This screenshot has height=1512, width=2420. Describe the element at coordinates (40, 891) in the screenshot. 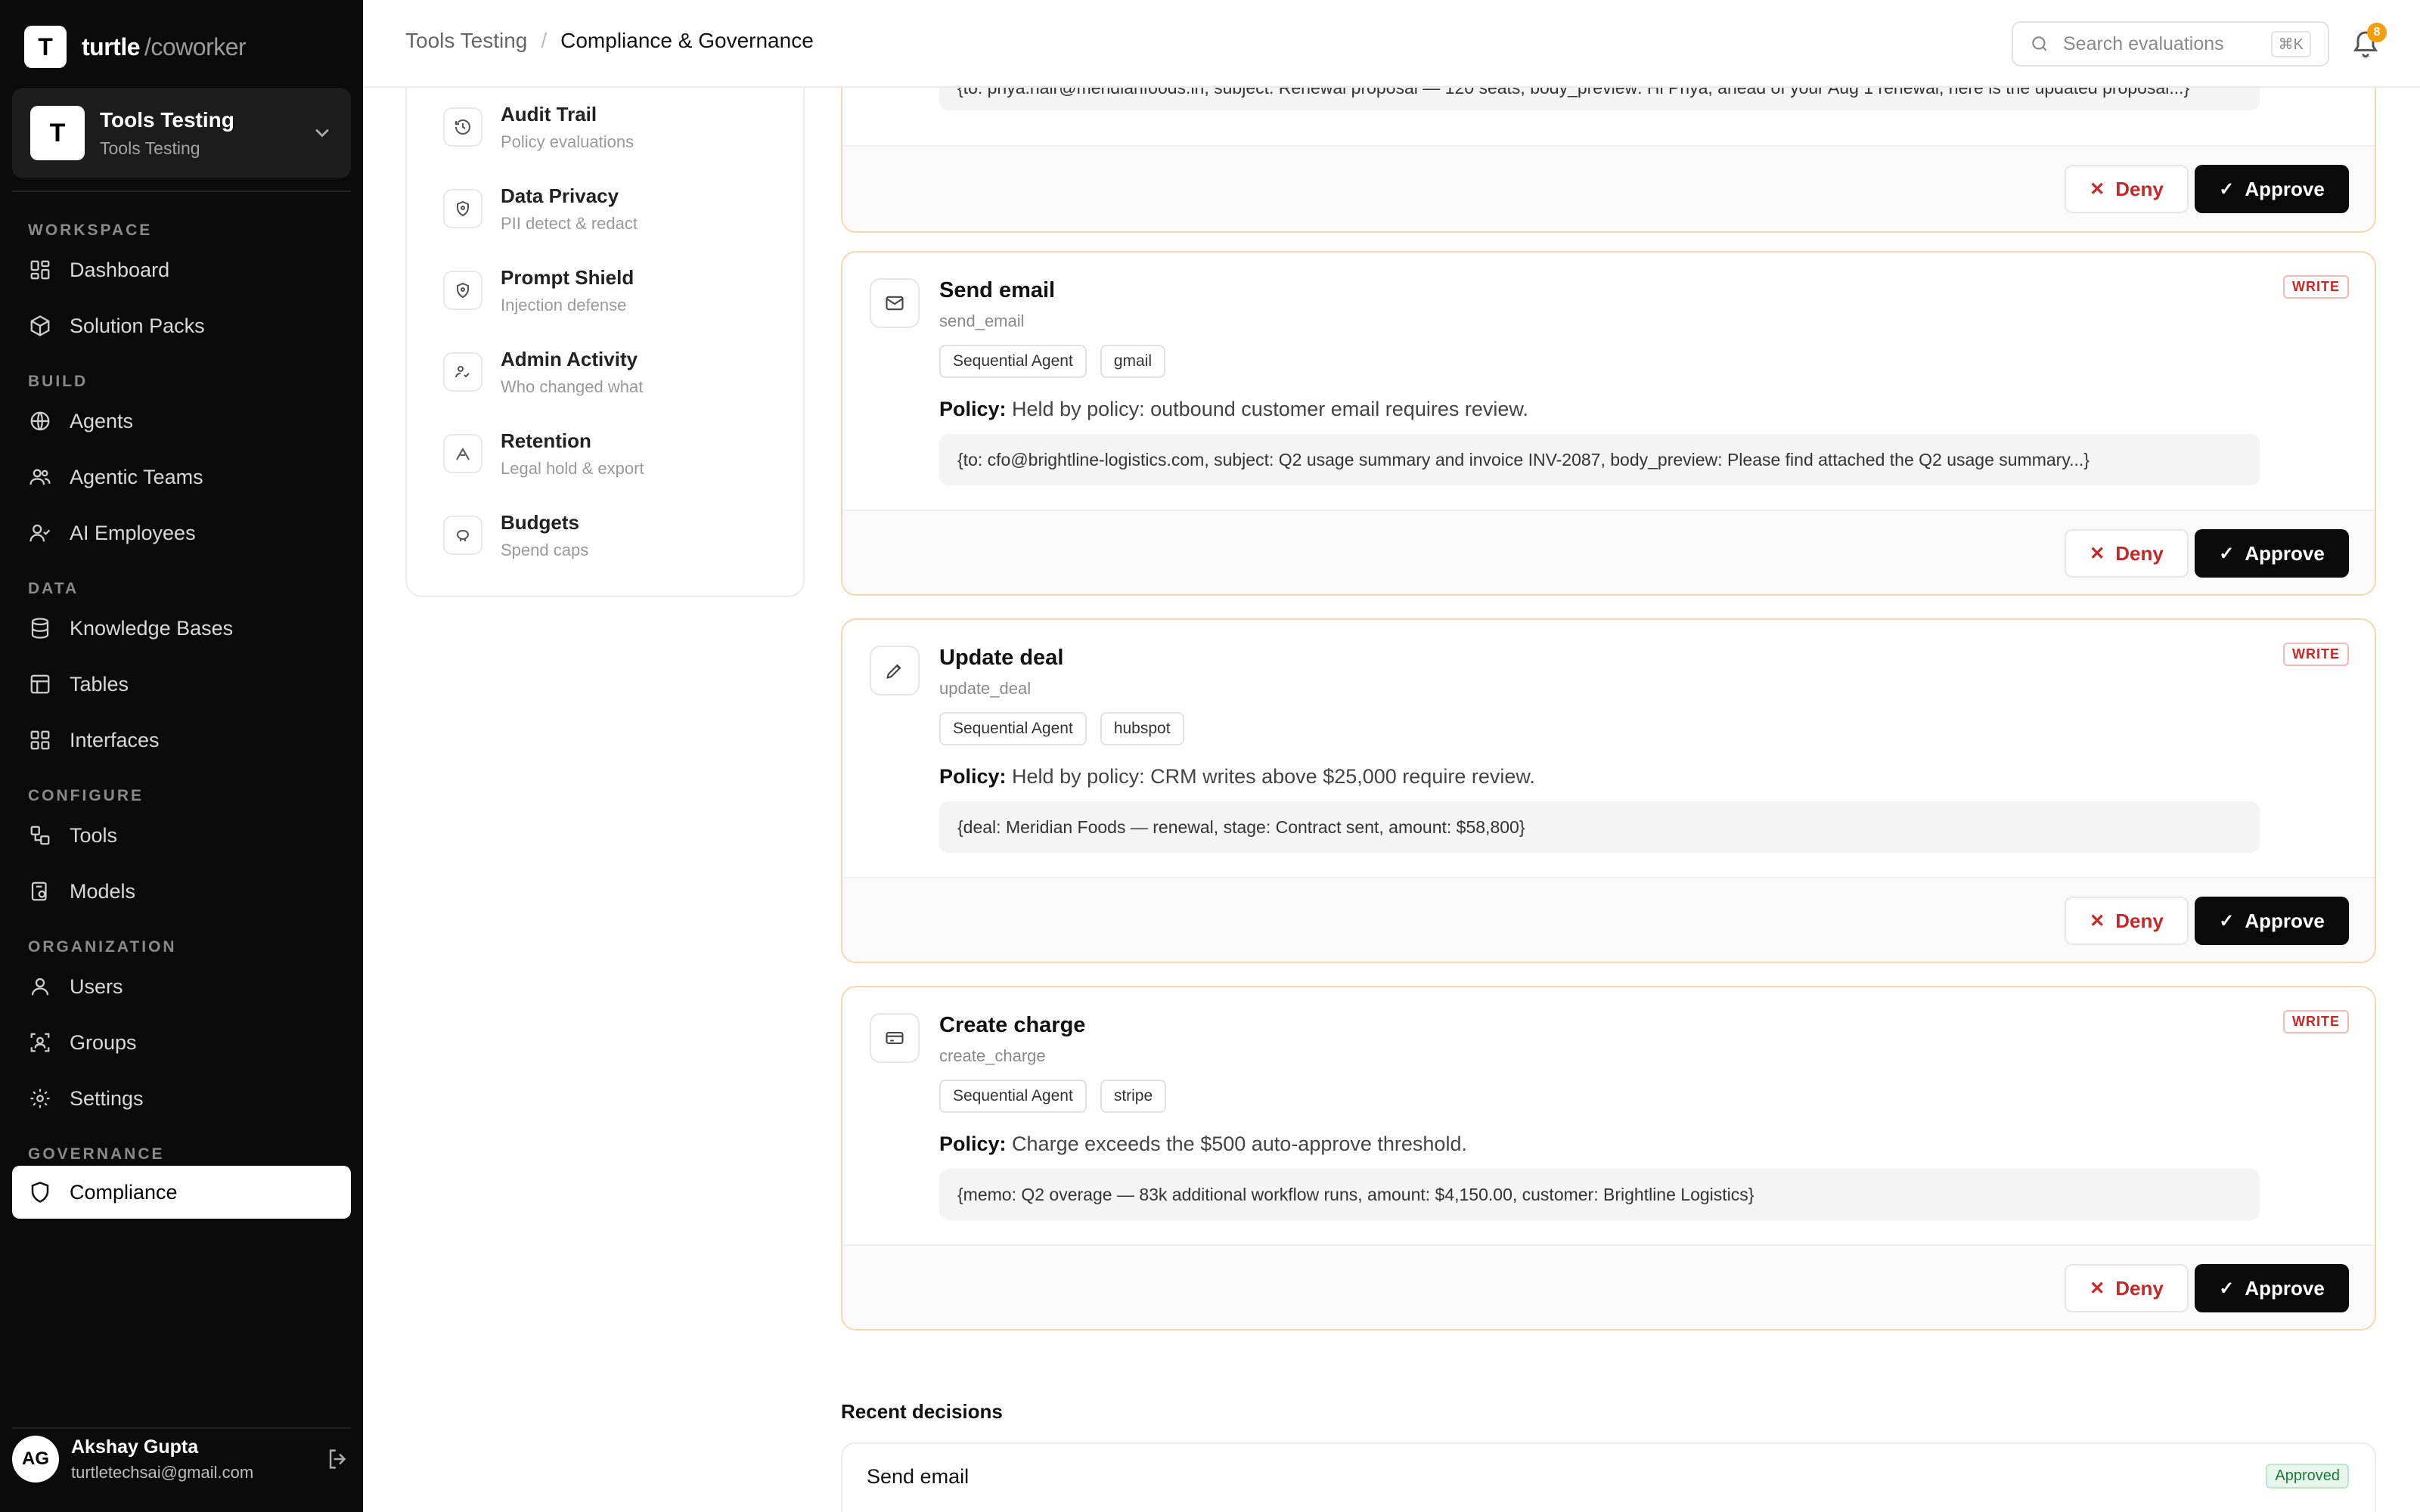

I see `model-icon` at that location.